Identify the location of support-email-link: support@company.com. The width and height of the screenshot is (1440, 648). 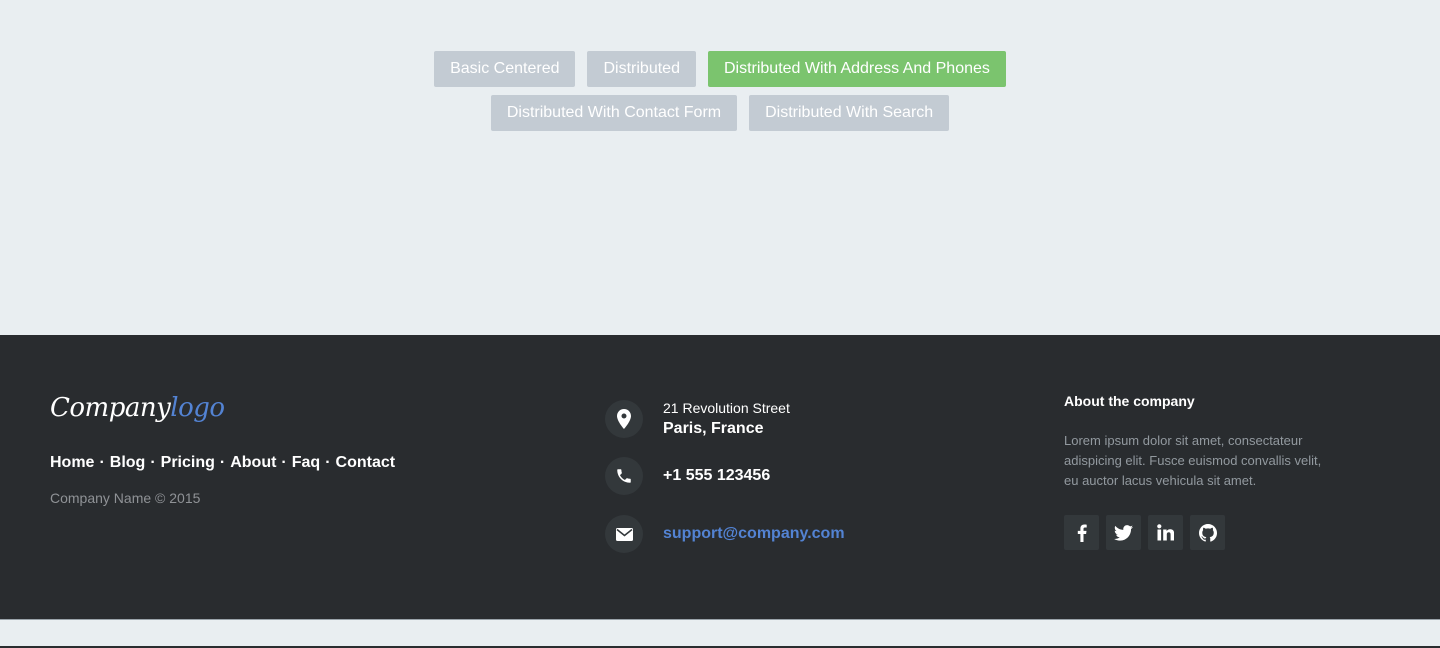
(754, 533).